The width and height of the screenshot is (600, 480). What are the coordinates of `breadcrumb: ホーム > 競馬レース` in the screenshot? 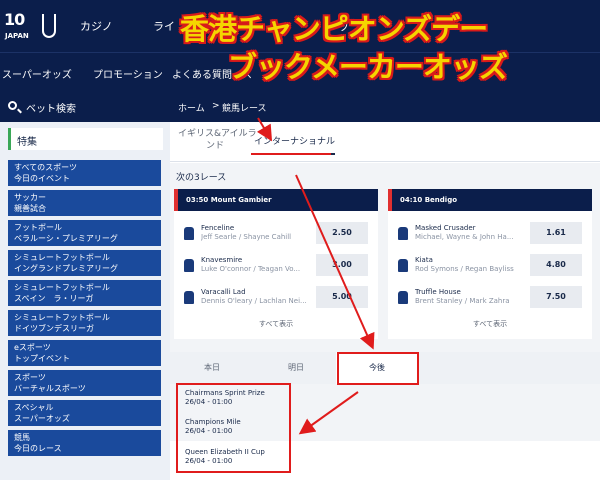 It's located at (385, 107).